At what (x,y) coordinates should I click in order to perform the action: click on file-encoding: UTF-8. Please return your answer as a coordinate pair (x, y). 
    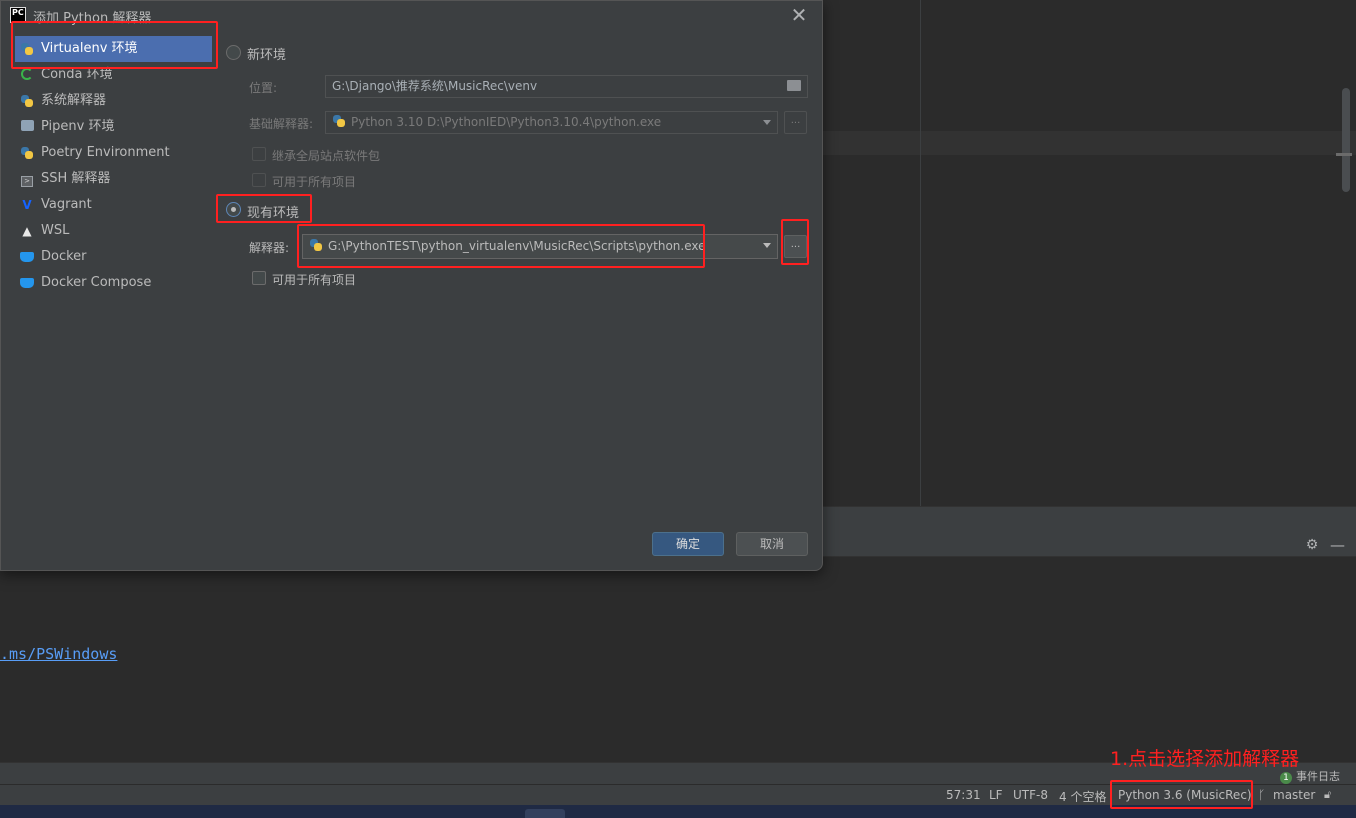
    Looking at the image, I should click on (1030, 795).